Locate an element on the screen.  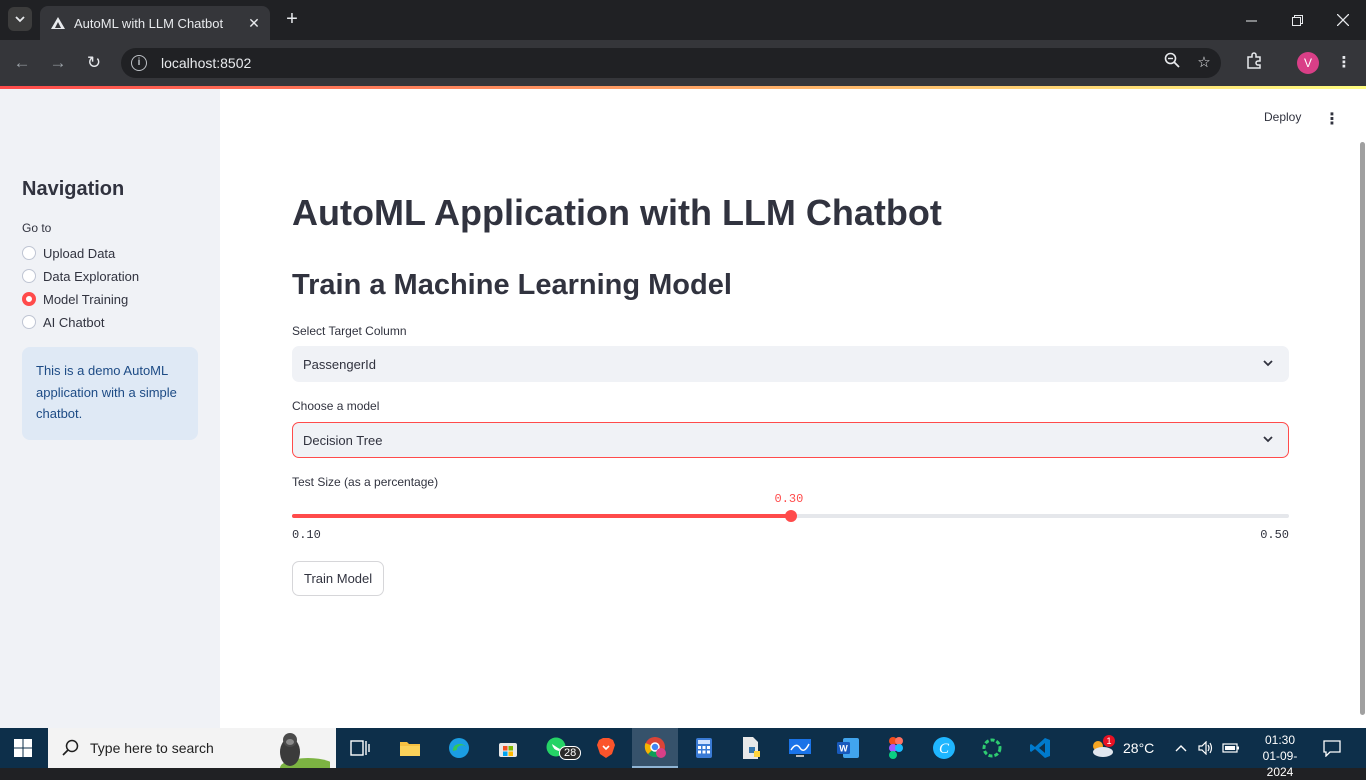
train-model-button: Train Model is located at coordinates (338, 578).